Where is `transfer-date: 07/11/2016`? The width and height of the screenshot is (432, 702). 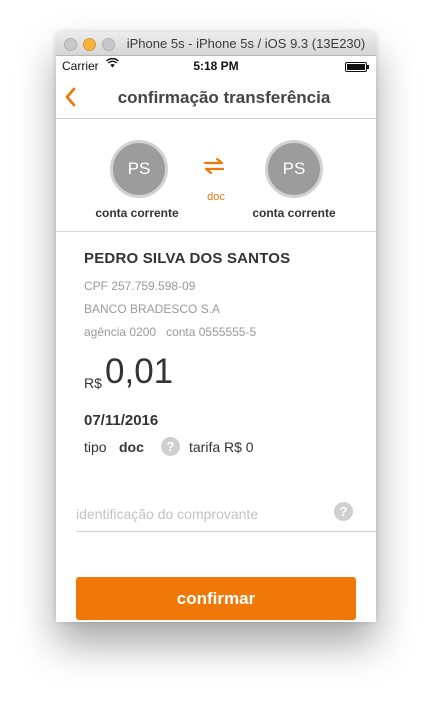
transfer-date: 07/11/2016 is located at coordinates (121, 420).